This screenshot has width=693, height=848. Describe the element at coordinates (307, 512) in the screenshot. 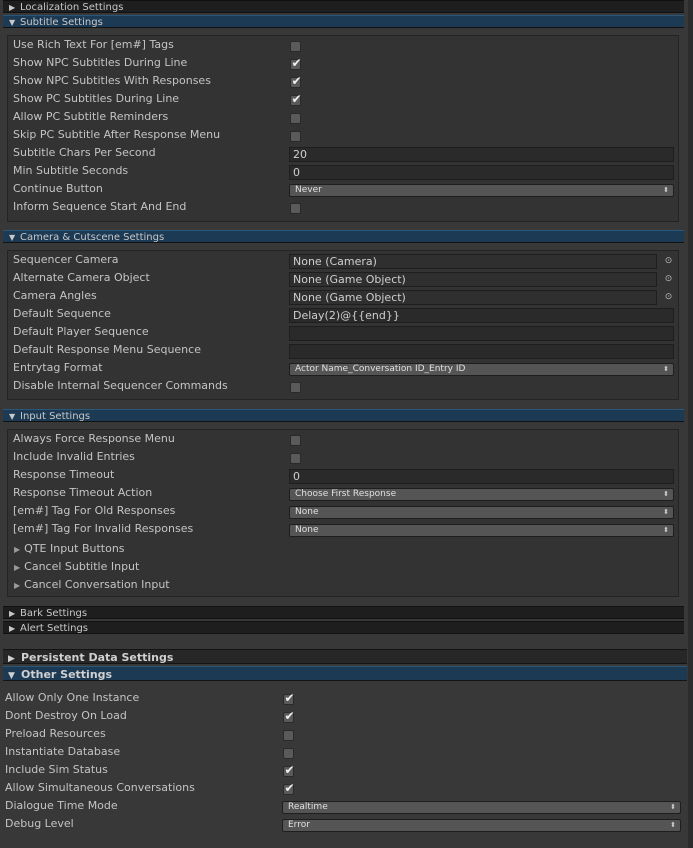

I see `dropdown-value: None` at that location.